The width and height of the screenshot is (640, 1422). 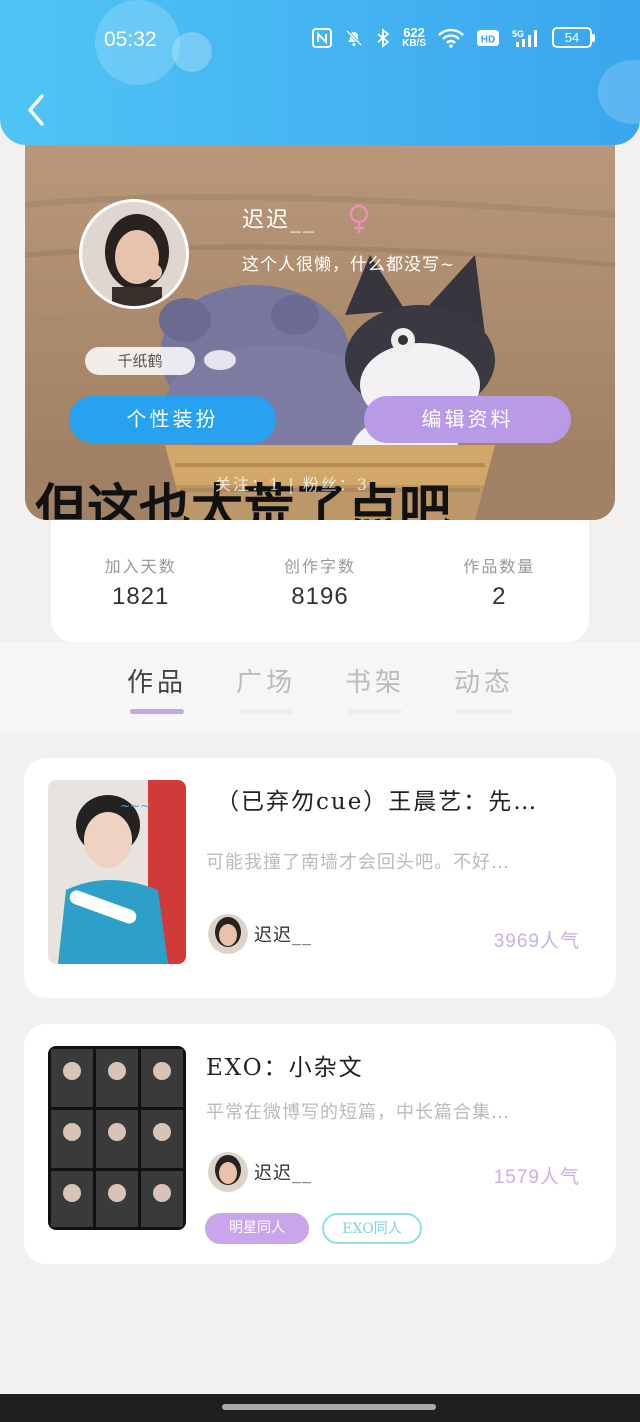 What do you see at coordinates (279, 220) in the screenshot?
I see `profile-username: 迟迟__` at bounding box center [279, 220].